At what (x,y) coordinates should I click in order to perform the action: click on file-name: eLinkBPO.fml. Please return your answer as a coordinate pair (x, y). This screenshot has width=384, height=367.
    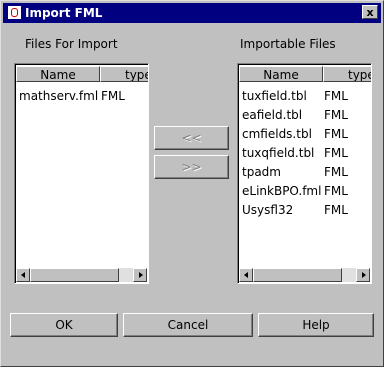
    Looking at the image, I should click on (282, 191).